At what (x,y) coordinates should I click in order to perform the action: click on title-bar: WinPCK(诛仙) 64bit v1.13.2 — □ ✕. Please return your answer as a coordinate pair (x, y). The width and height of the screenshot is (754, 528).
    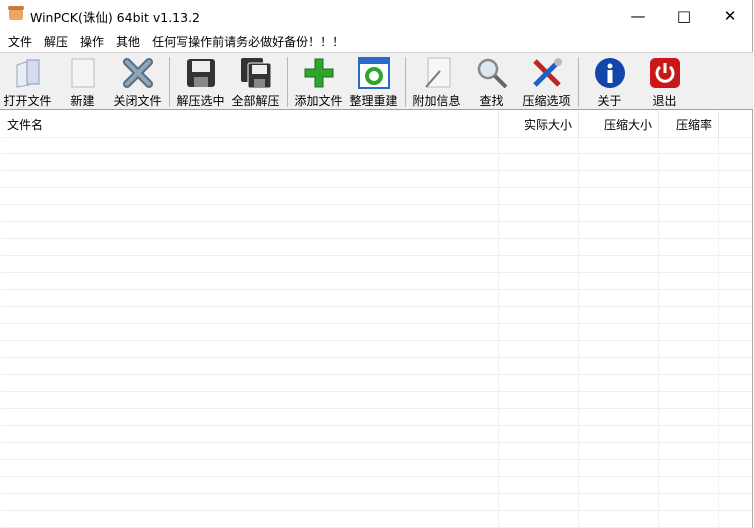
    Looking at the image, I should click on (376, 15).